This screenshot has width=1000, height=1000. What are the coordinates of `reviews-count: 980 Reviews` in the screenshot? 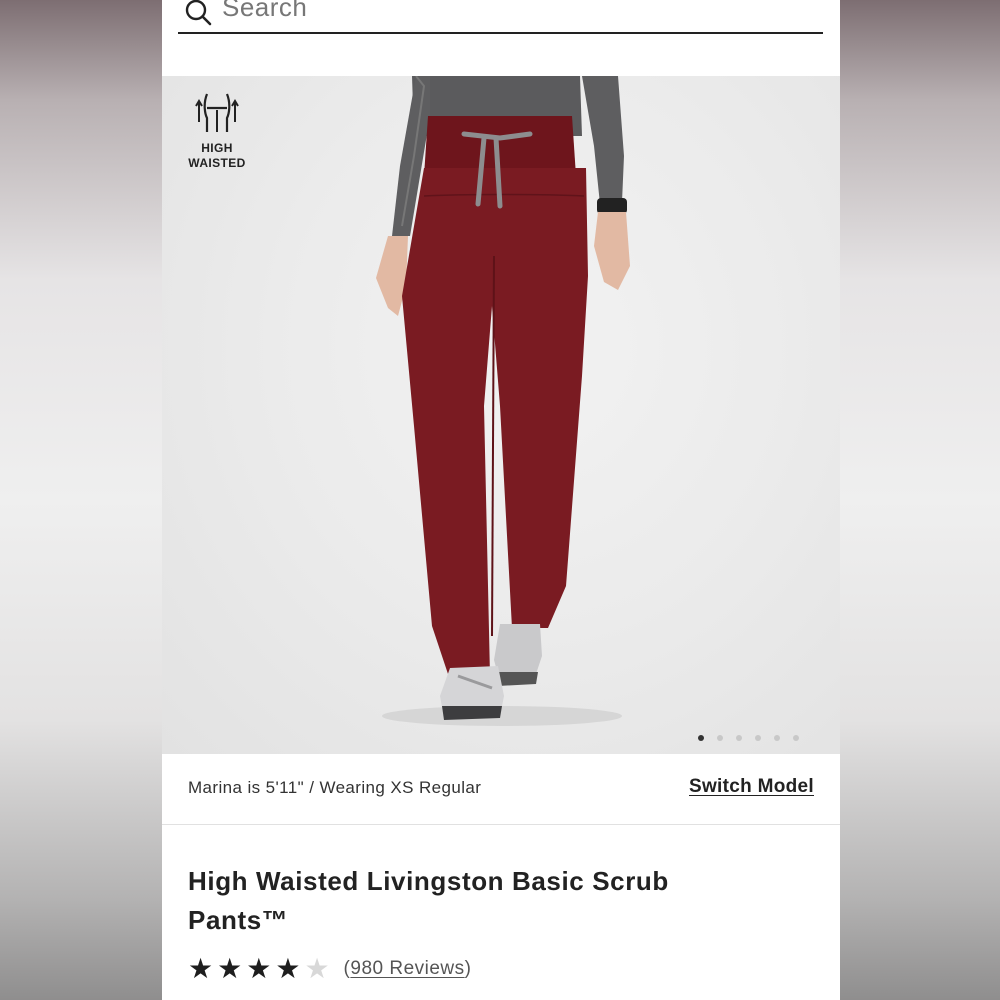 It's located at (407, 968).